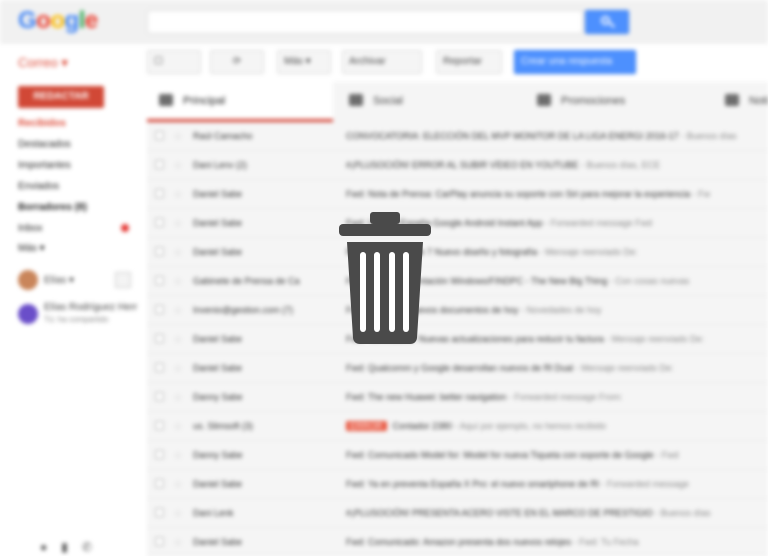 The image size is (768, 556). Describe the element at coordinates (61, 97) in the screenshot. I see `compose-button: REDACTAR` at that location.